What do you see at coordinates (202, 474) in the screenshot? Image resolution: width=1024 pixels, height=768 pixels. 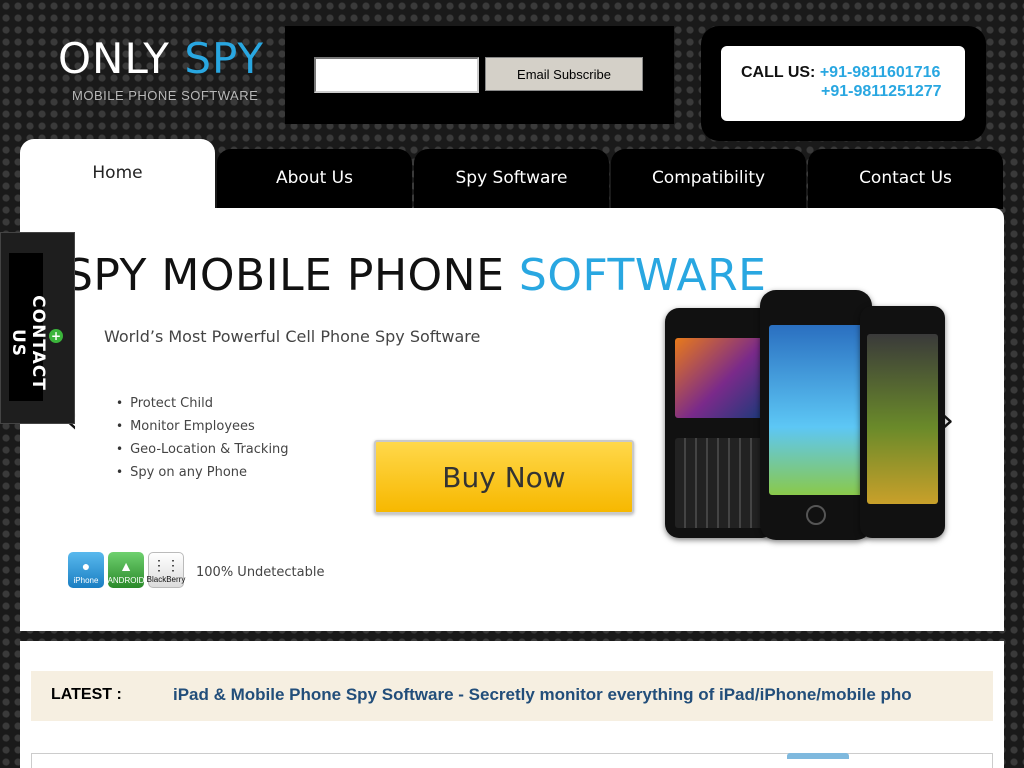 I see `feature-item: Spy on any Phone` at bounding box center [202, 474].